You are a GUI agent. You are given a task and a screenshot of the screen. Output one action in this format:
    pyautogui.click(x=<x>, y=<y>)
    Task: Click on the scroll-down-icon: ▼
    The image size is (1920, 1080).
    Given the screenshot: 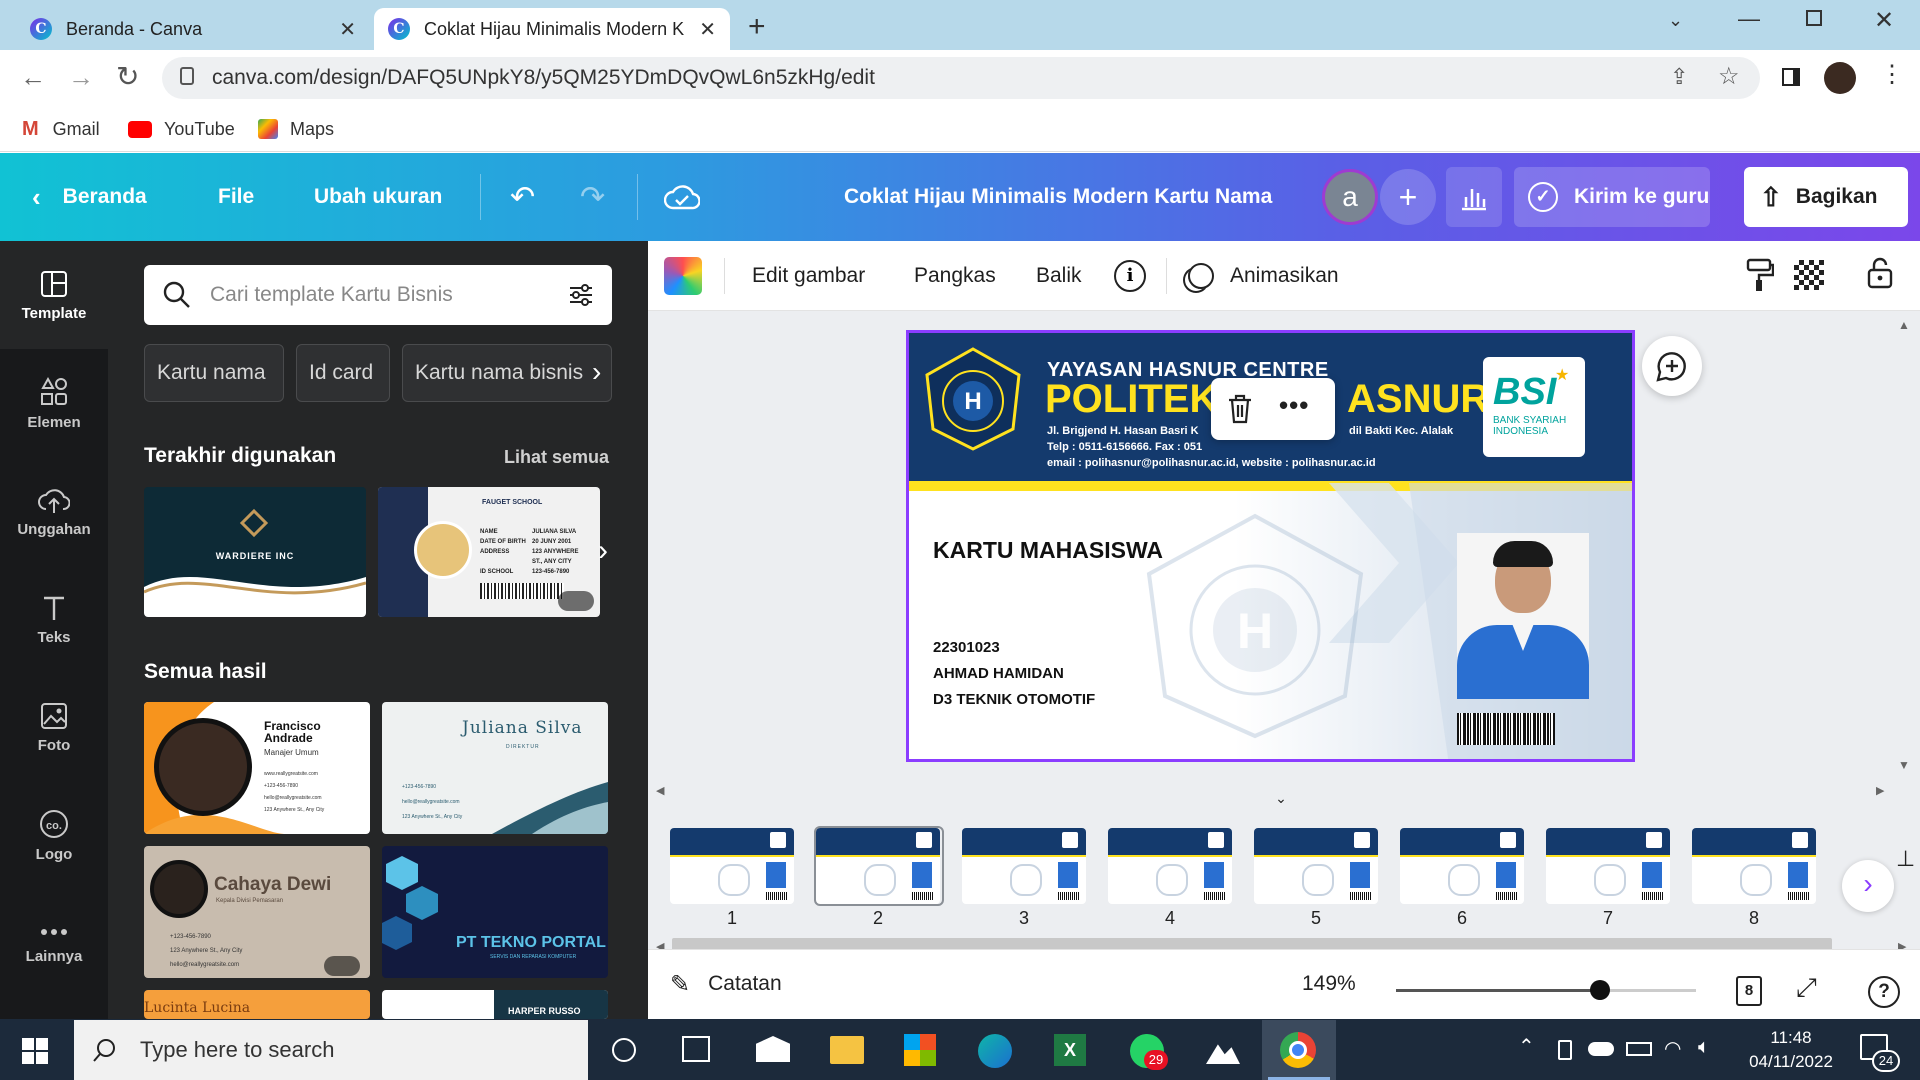 What is the action you would take?
    pyautogui.click(x=1904, y=765)
    